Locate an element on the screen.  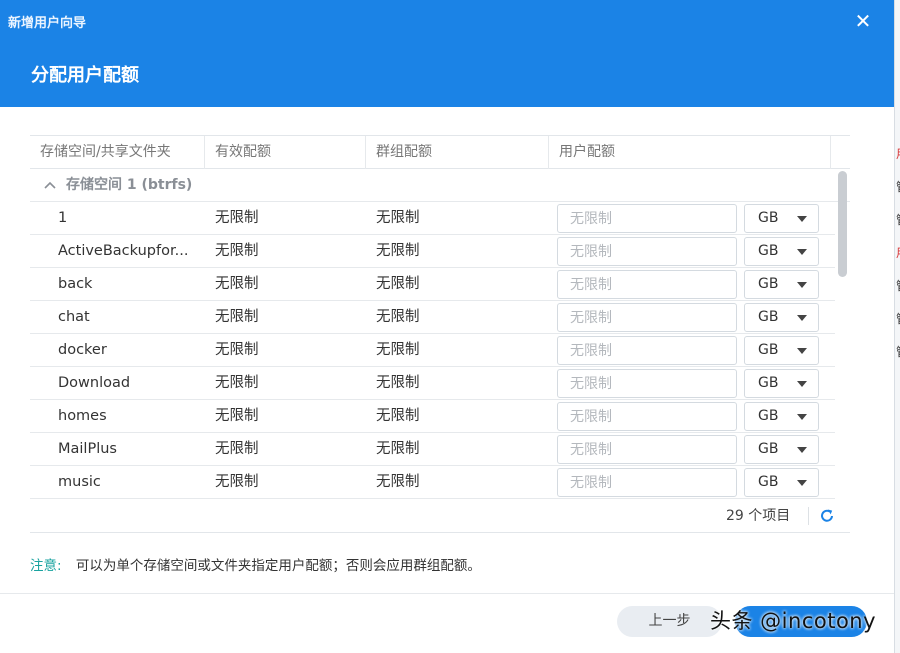
table-row: 1 无限制 无限制 GB is located at coordinates (432, 218).